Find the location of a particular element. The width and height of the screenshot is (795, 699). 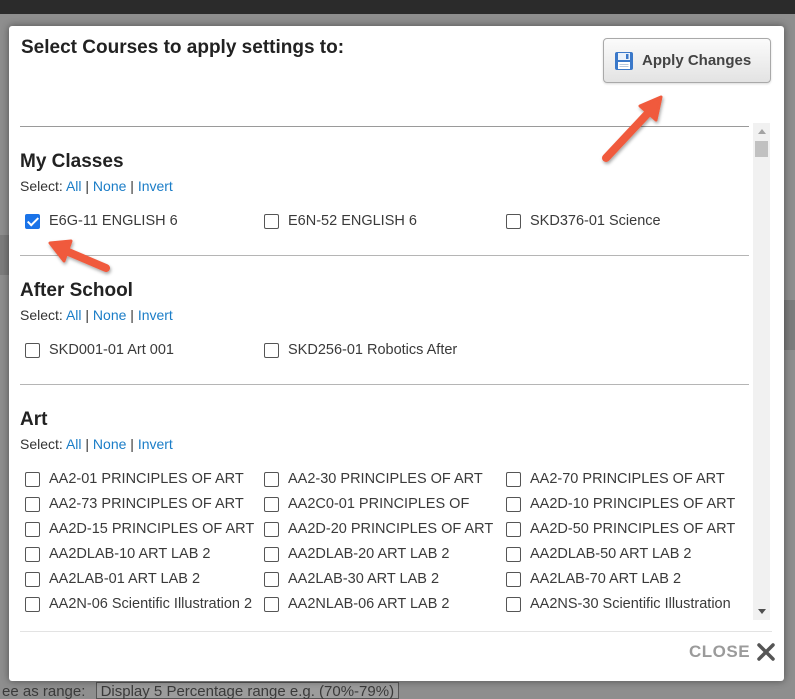

course-checkbox-item: AA2NS-30 Scientific Illustration is located at coordinates (618, 604).